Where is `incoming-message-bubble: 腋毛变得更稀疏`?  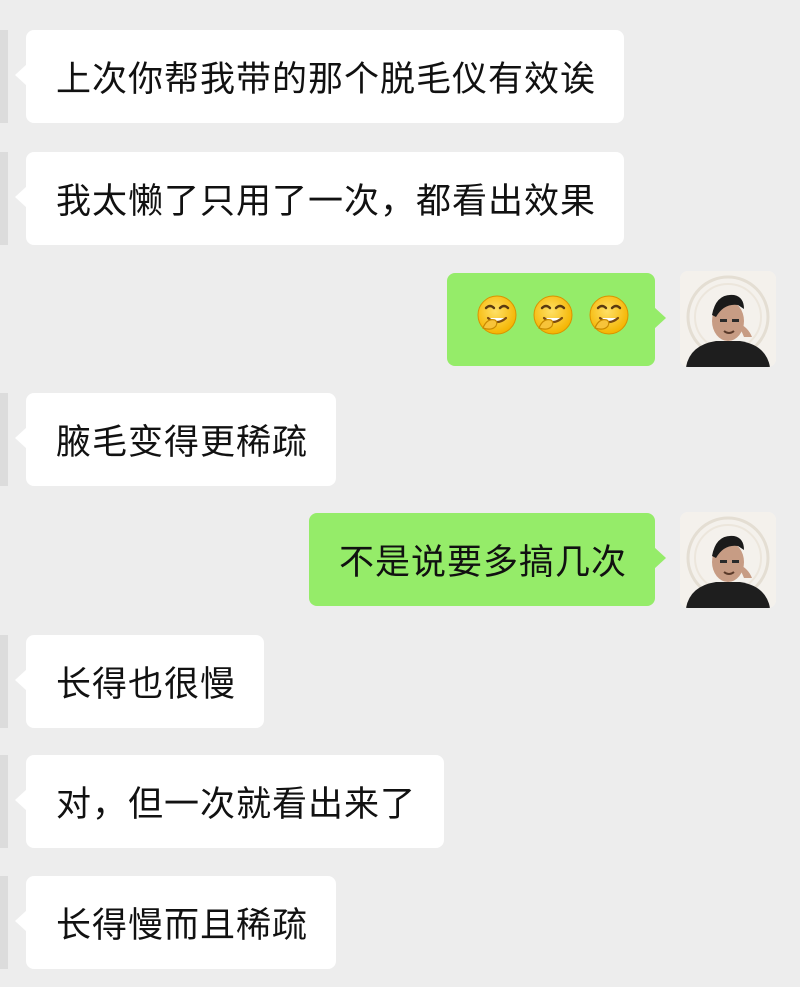 incoming-message-bubble: 腋毛变得更稀疏 is located at coordinates (175, 439).